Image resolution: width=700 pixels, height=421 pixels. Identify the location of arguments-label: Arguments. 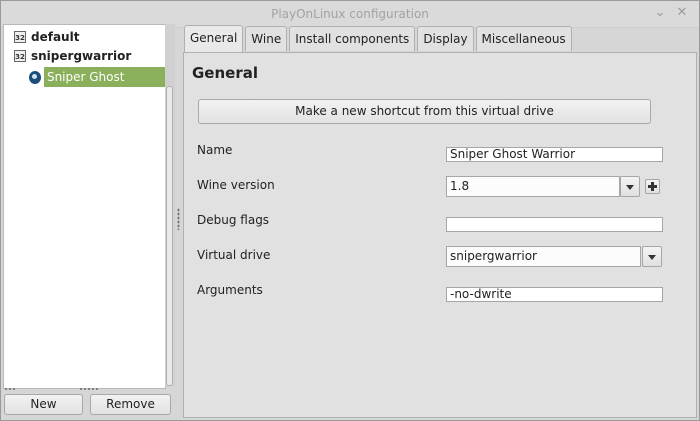
(230, 290).